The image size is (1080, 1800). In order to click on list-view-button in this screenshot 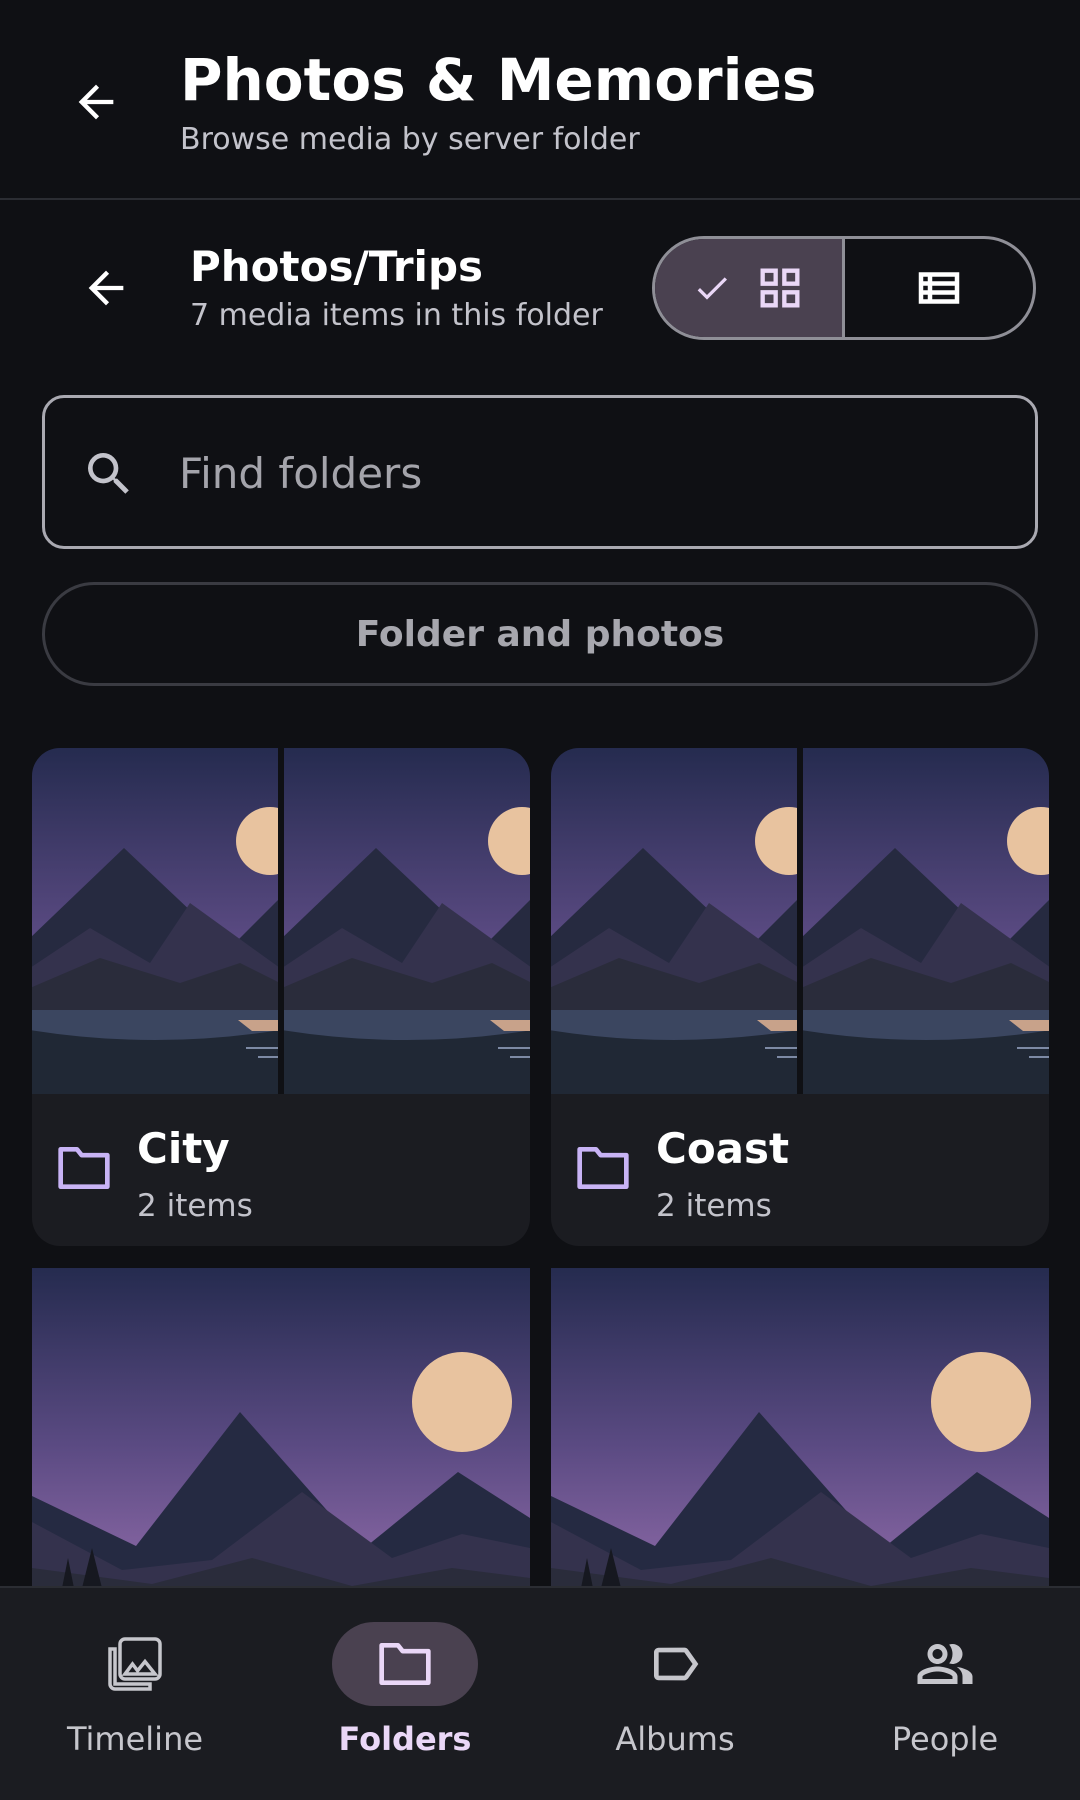, I will do `click(939, 288)`.